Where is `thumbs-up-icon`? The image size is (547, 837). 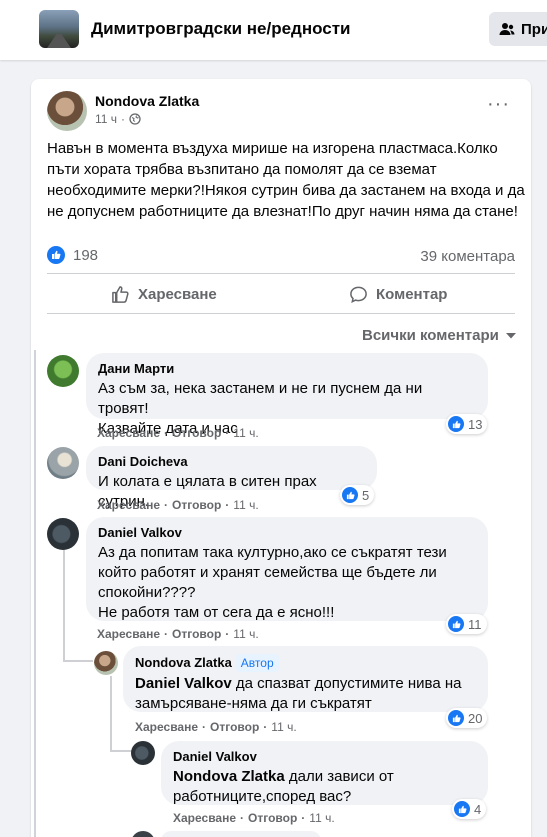 thumbs-up-icon is located at coordinates (120, 294).